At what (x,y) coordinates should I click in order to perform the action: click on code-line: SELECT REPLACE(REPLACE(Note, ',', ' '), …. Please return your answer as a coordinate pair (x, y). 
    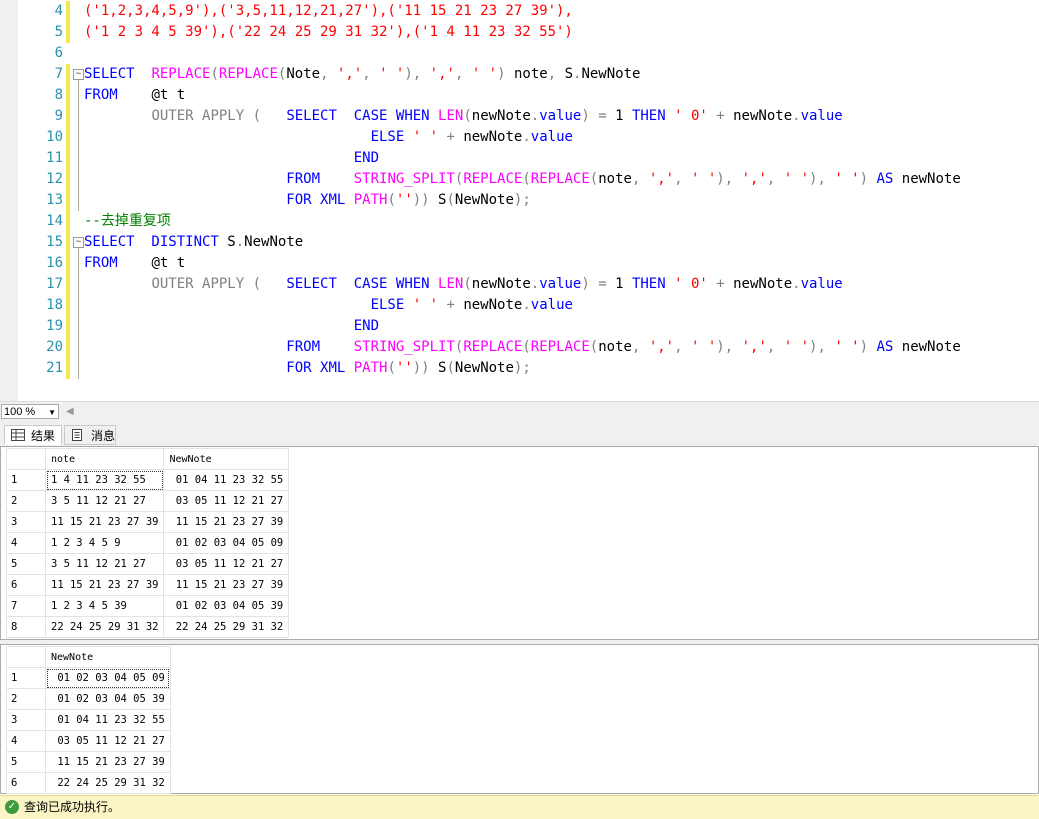
    Looking at the image, I should click on (362, 74).